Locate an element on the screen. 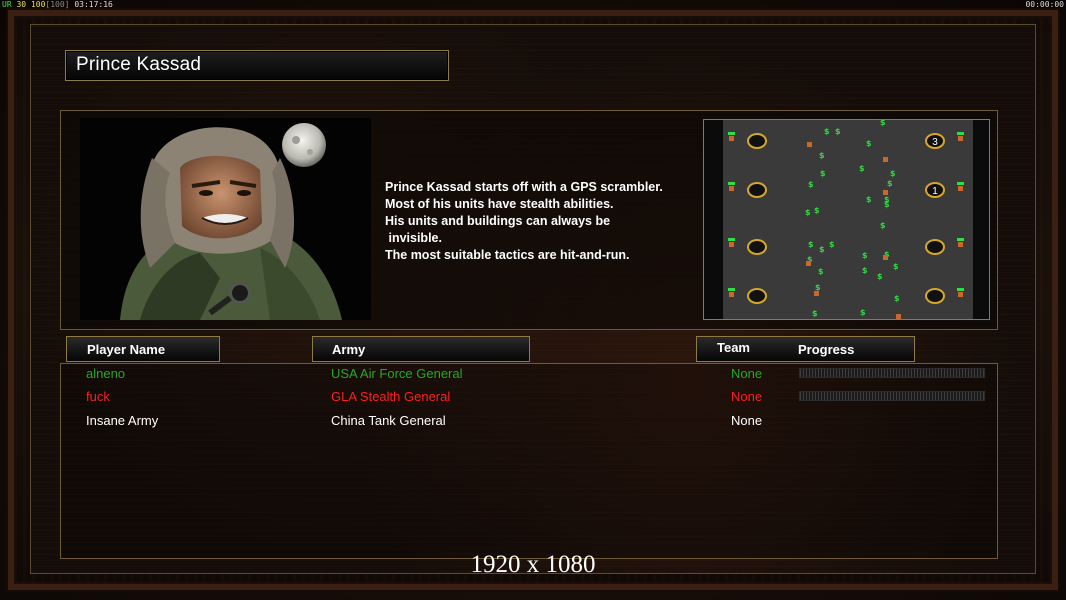 This screenshot has height=600, width=1066. player-name: Insane Army is located at coordinates (122, 420).